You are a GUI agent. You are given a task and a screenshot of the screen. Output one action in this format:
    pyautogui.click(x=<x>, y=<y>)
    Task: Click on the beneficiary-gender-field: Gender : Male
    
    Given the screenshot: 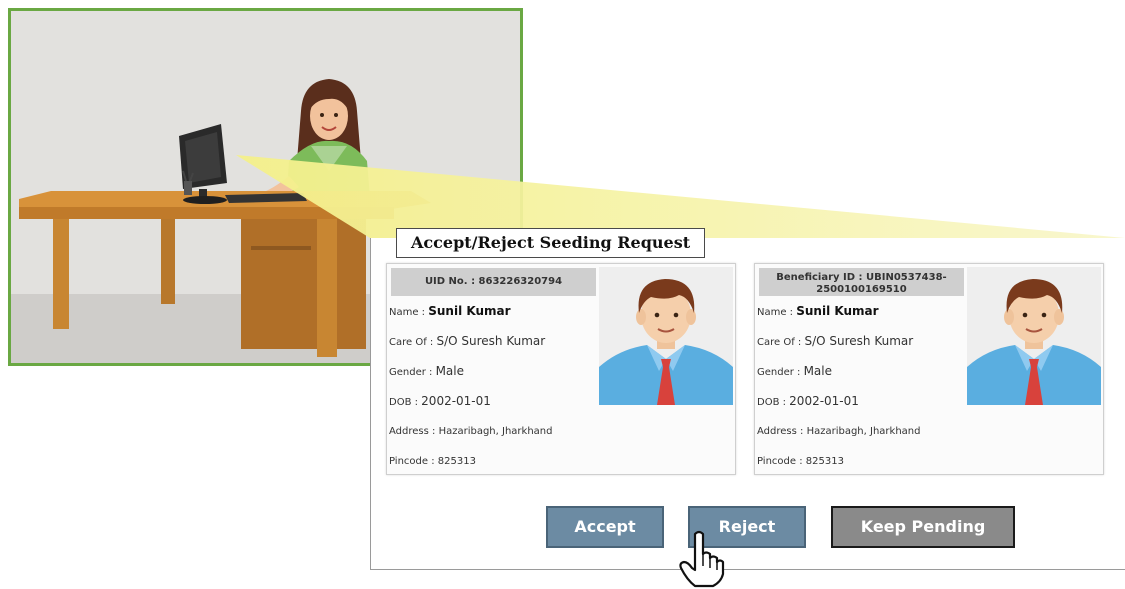 What is the action you would take?
    pyautogui.click(x=862, y=377)
    